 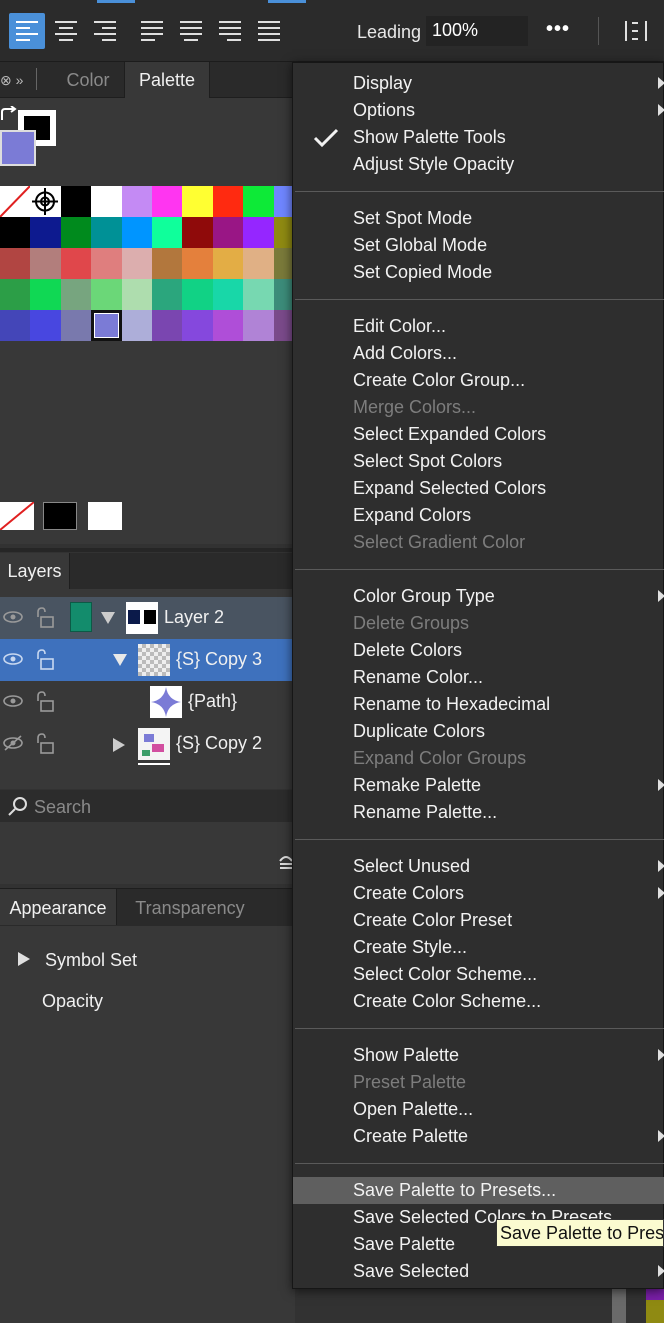 I want to click on menu-item-rename-to-hexadecimal: Rename to Hexadecimal, so click(x=478, y=704).